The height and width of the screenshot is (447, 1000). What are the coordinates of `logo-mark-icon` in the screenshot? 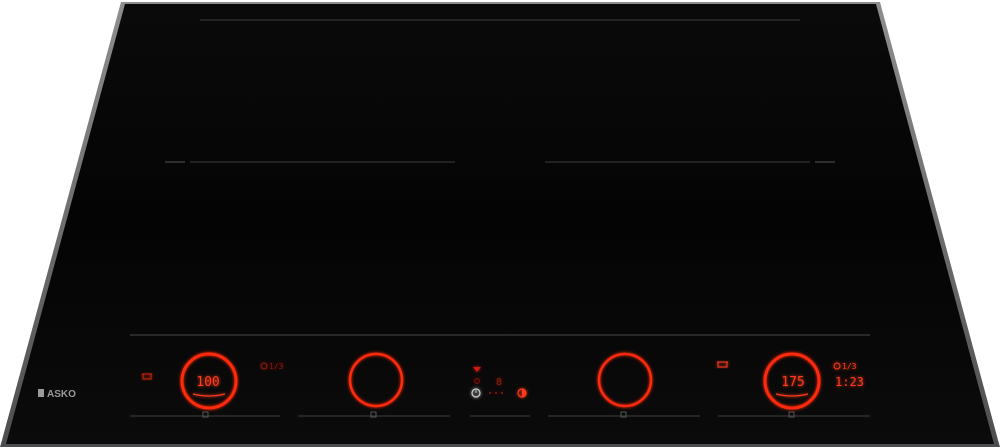 It's located at (41, 393).